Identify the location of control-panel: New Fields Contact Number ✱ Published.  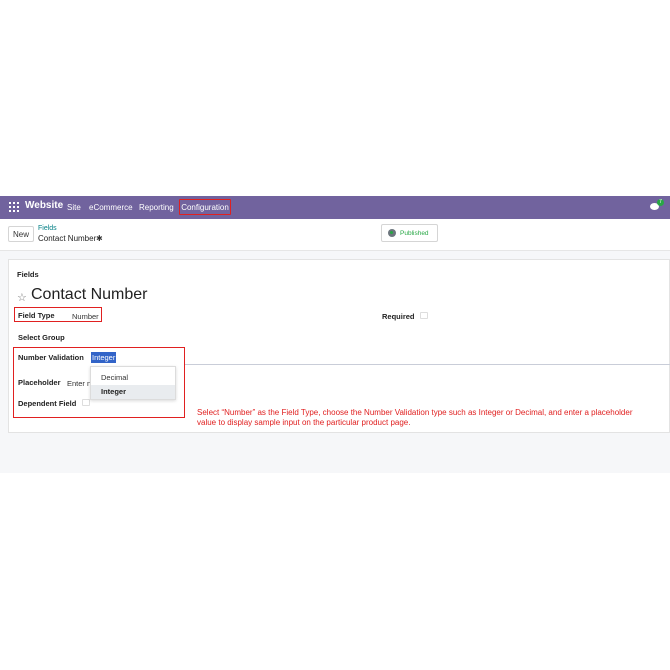
(335, 235).